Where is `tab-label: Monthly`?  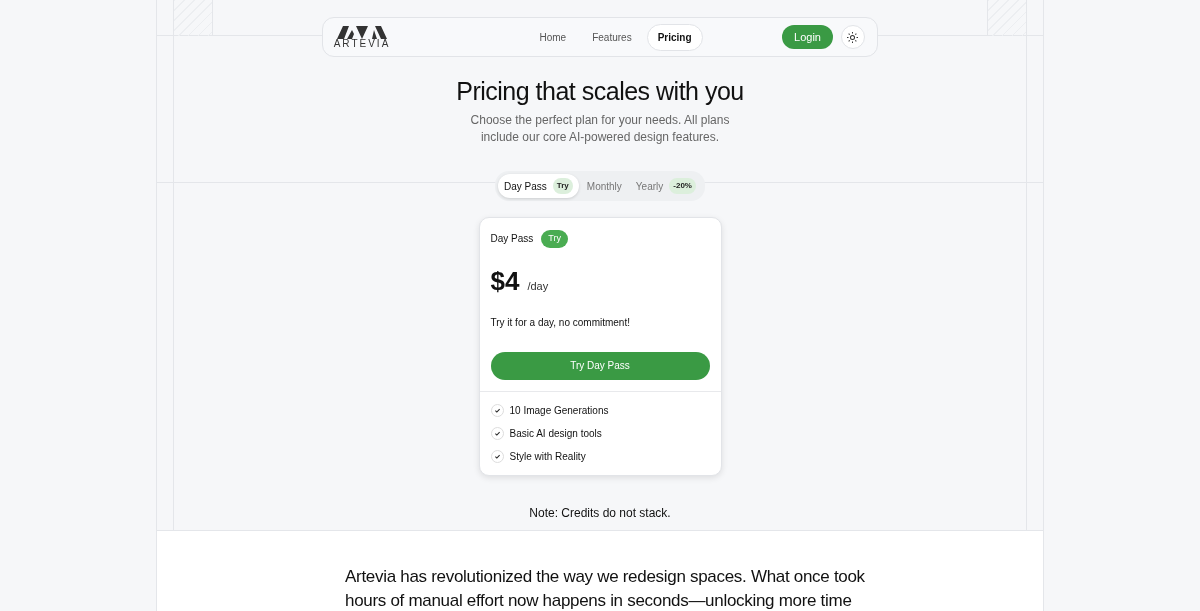 tab-label: Monthly is located at coordinates (604, 186).